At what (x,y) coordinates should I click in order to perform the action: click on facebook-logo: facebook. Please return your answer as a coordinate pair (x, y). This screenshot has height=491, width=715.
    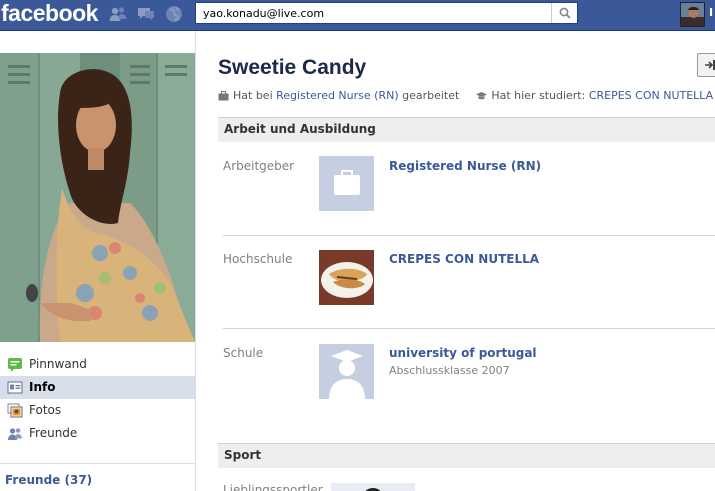
    Looking at the image, I should click on (49, 14).